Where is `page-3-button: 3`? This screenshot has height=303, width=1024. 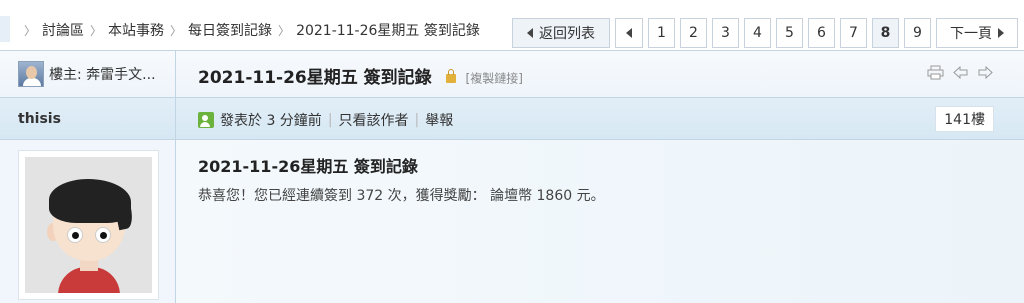 page-3-button: 3 is located at coordinates (725, 33).